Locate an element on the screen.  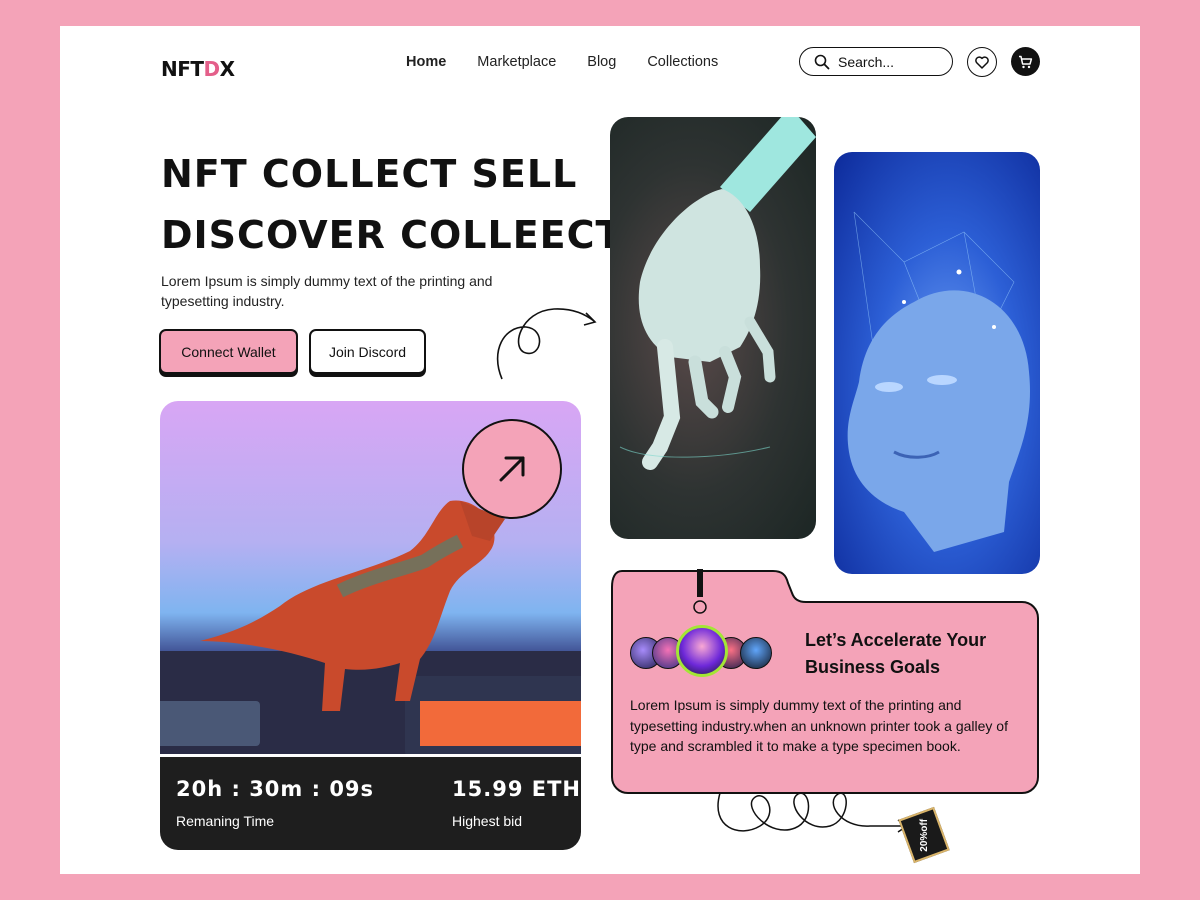
arrow-up-right-icon is located at coordinates (512, 469).